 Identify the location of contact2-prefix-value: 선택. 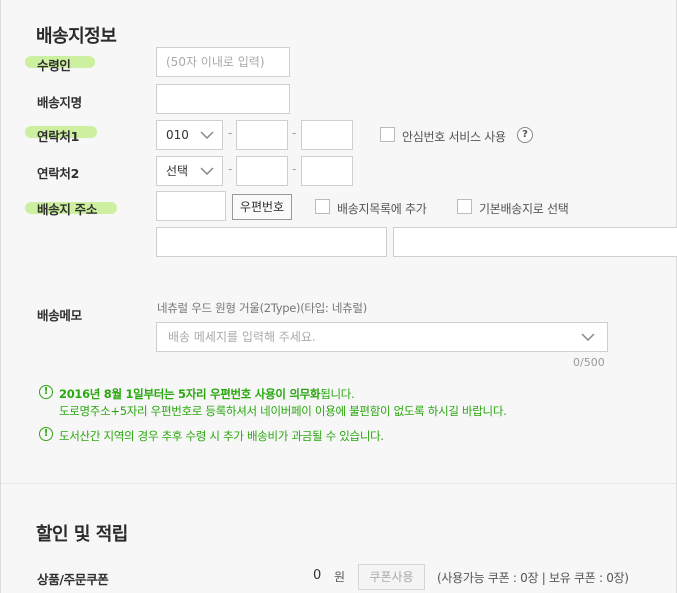
(177, 171).